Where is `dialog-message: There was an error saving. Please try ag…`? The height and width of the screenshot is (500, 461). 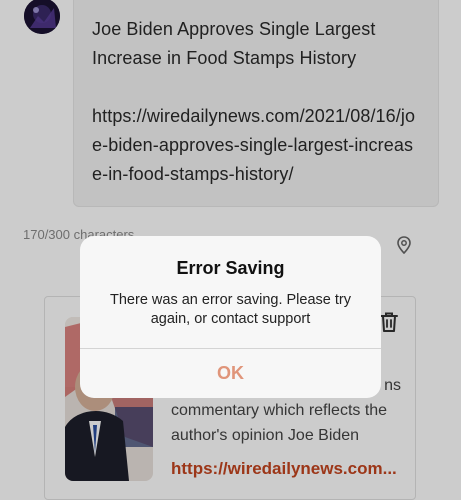 dialog-message: There was an error saving. Please try ag… is located at coordinates (230, 309).